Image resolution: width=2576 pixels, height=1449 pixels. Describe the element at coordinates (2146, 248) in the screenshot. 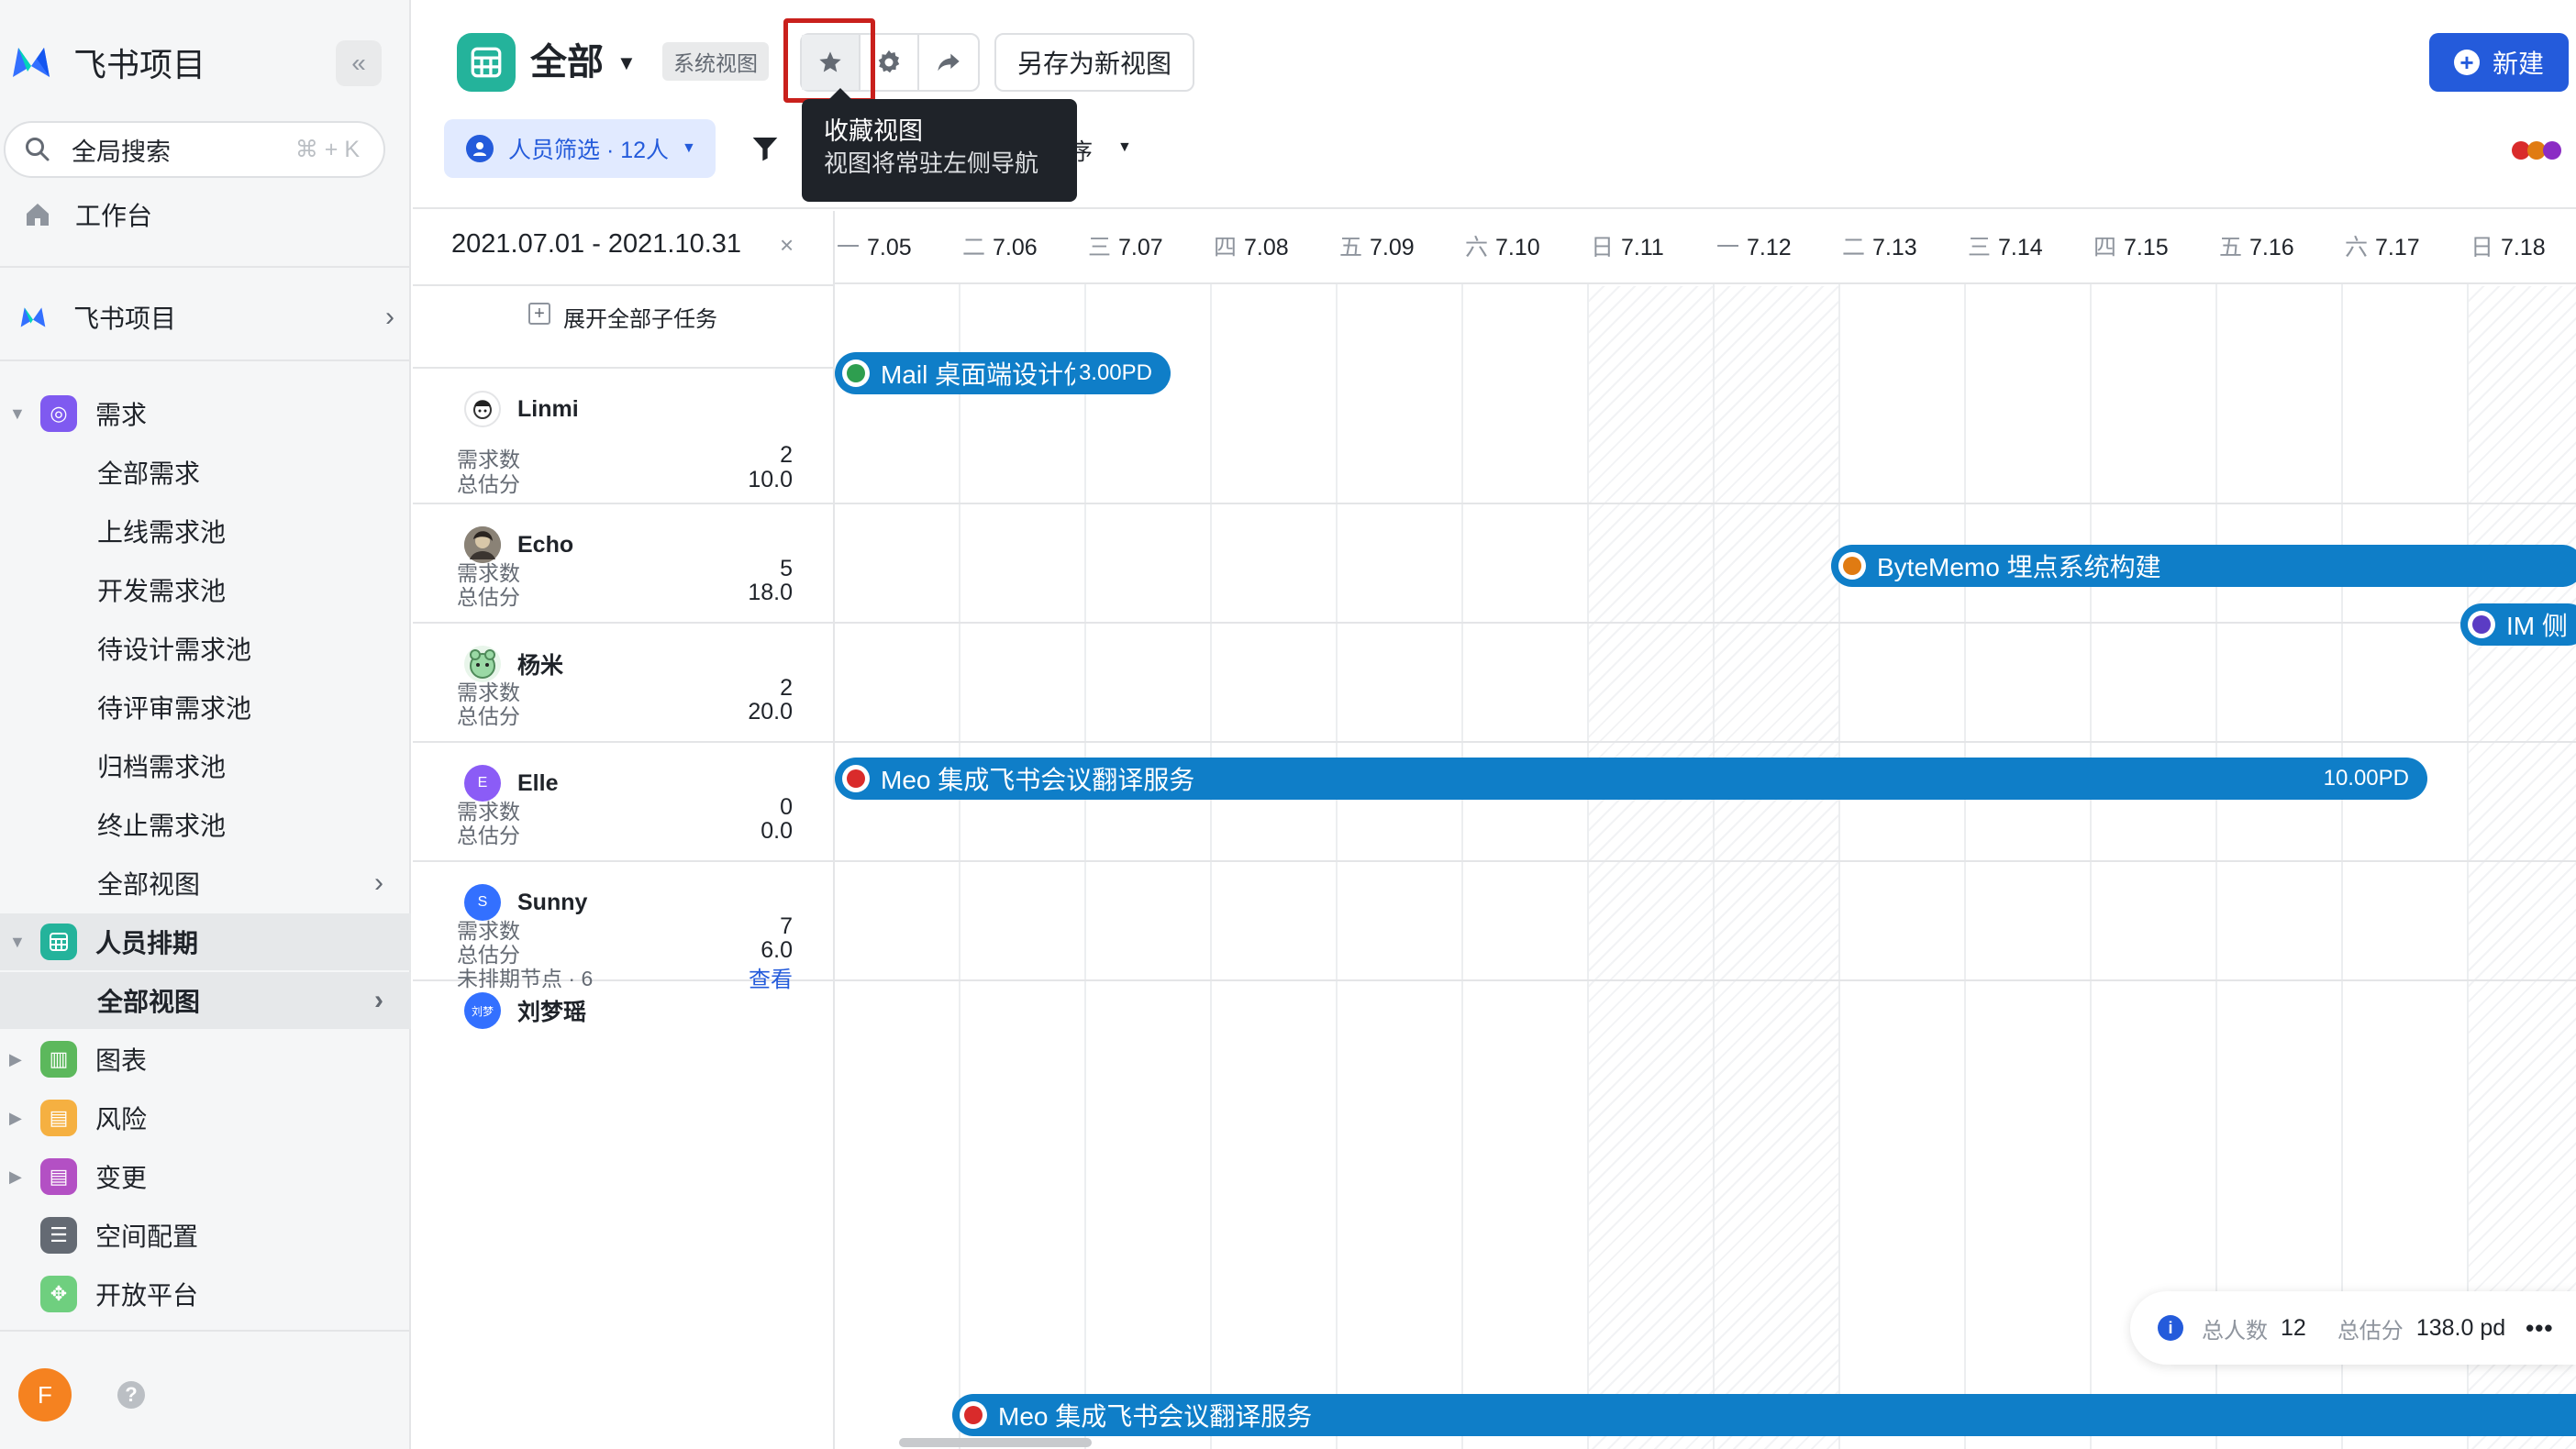

I see `date-label: 7.15` at that location.